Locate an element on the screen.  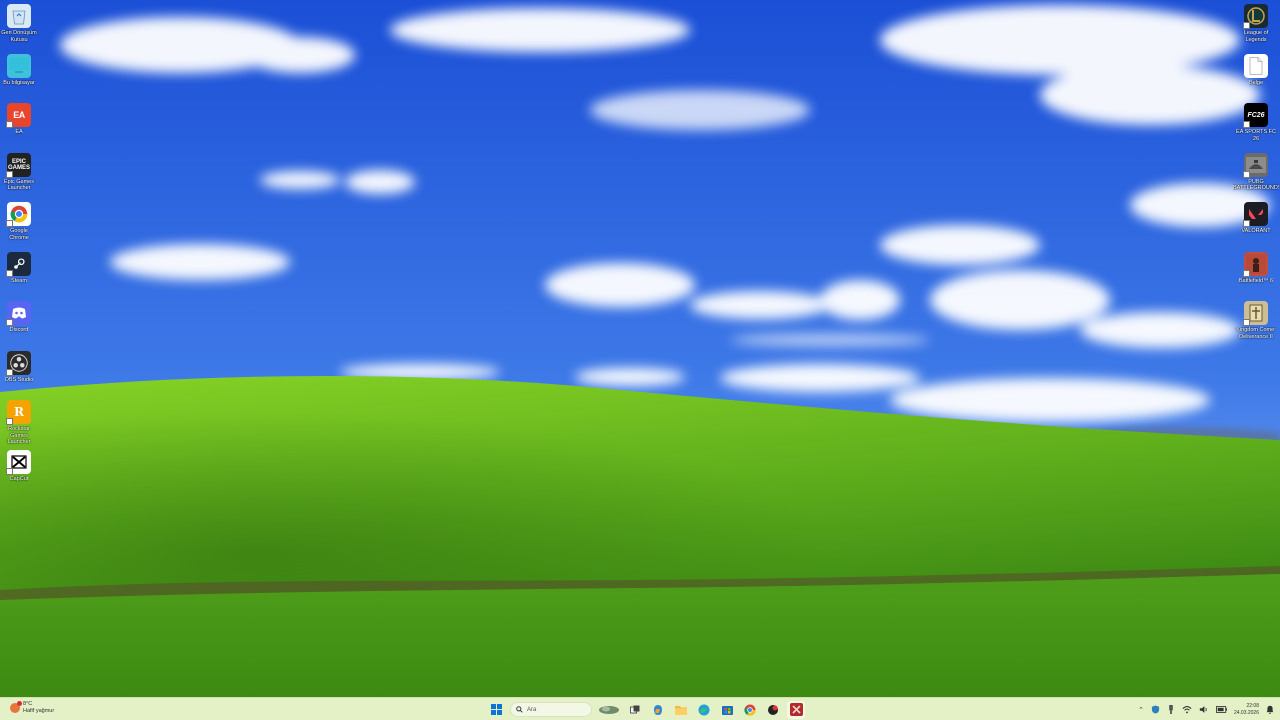
desktop-icon-label: OBS Studio is located at coordinates (19, 379).